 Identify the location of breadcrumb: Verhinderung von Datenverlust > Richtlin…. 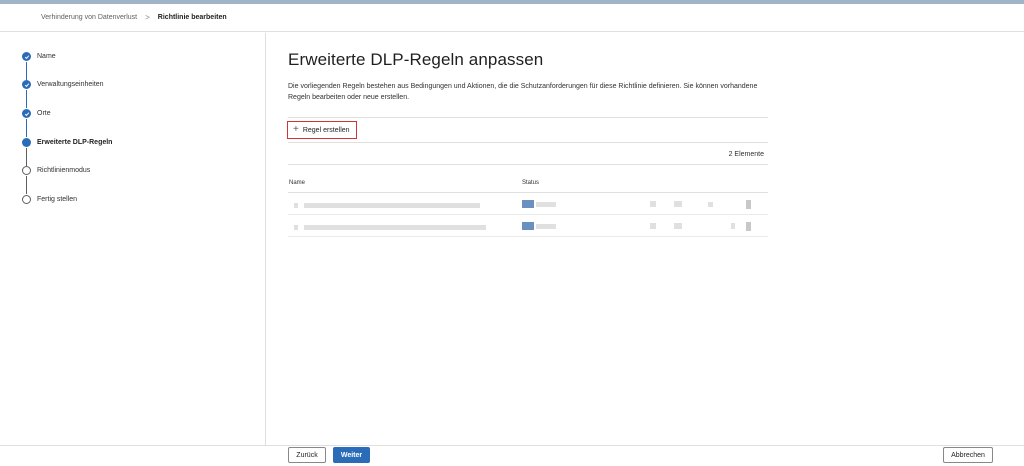
(512, 18).